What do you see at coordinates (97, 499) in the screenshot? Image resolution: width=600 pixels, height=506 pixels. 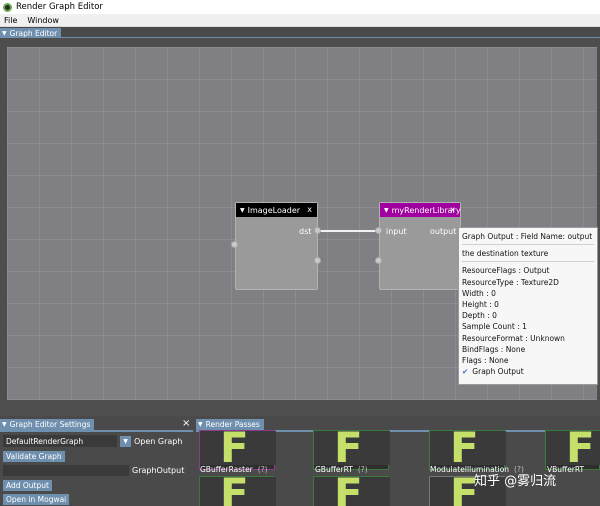 I see `open-mogwai-row: Open in Mogwai` at bounding box center [97, 499].